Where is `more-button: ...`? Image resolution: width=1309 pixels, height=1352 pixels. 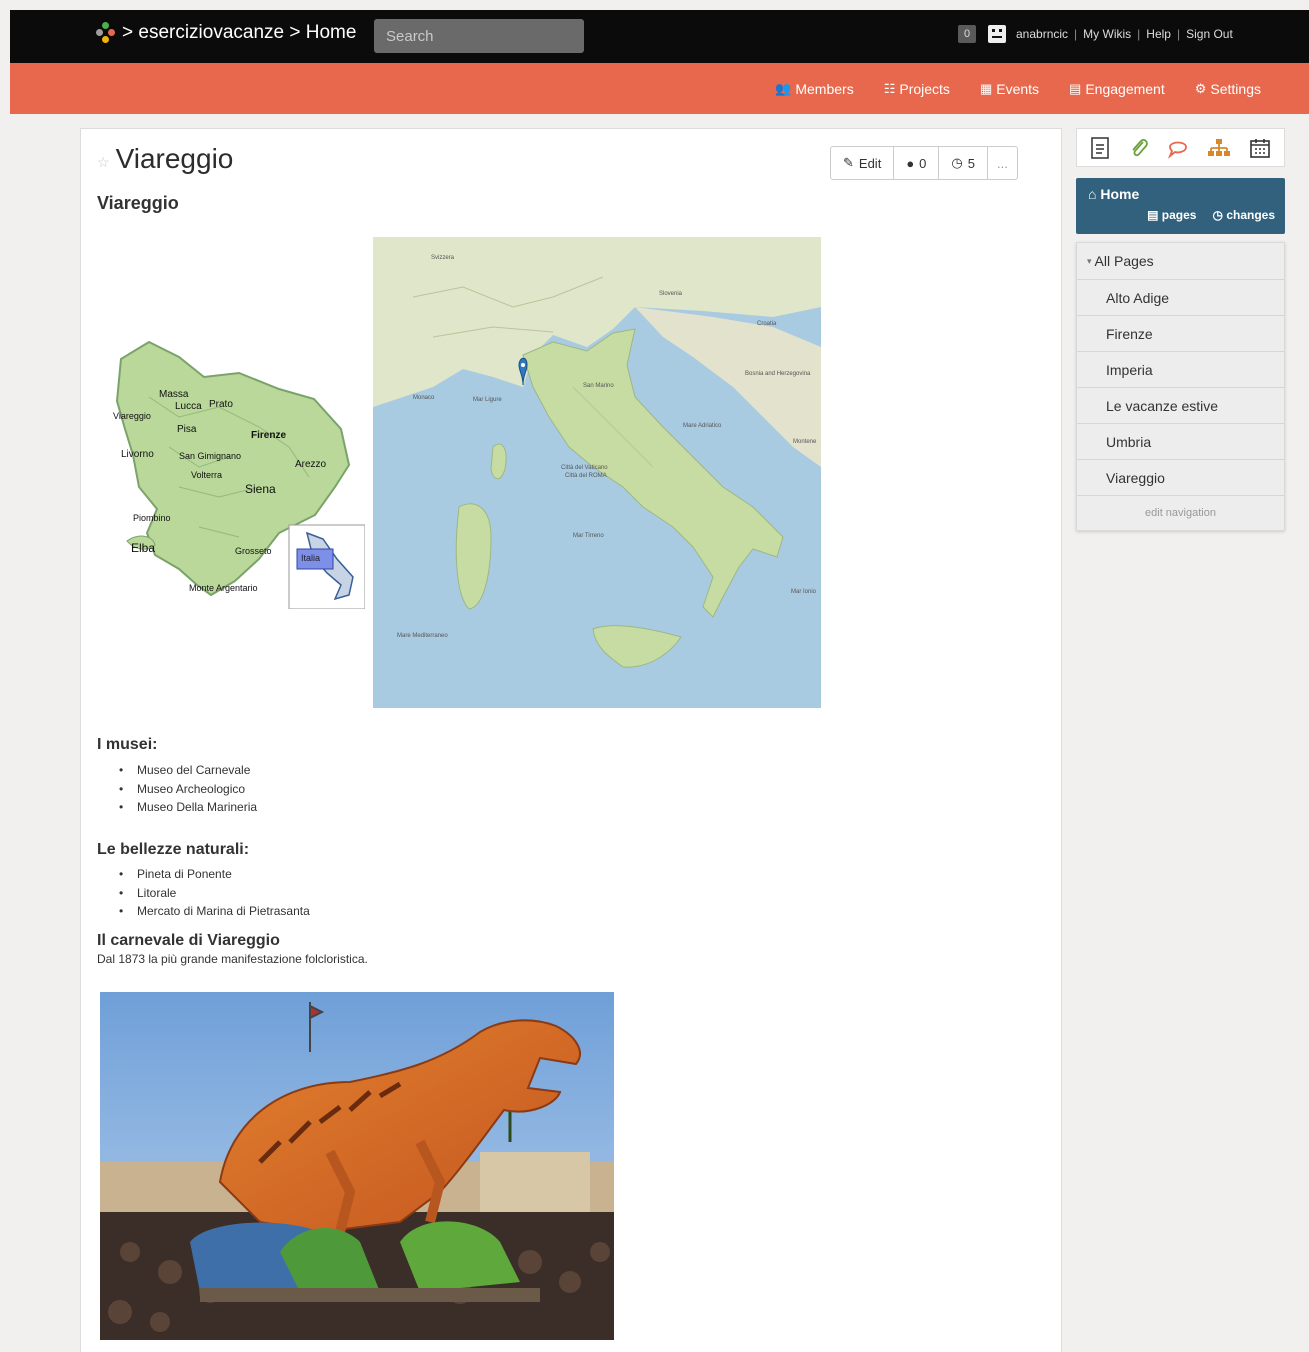 more-button: ... is located at coordinates (1002, 163).